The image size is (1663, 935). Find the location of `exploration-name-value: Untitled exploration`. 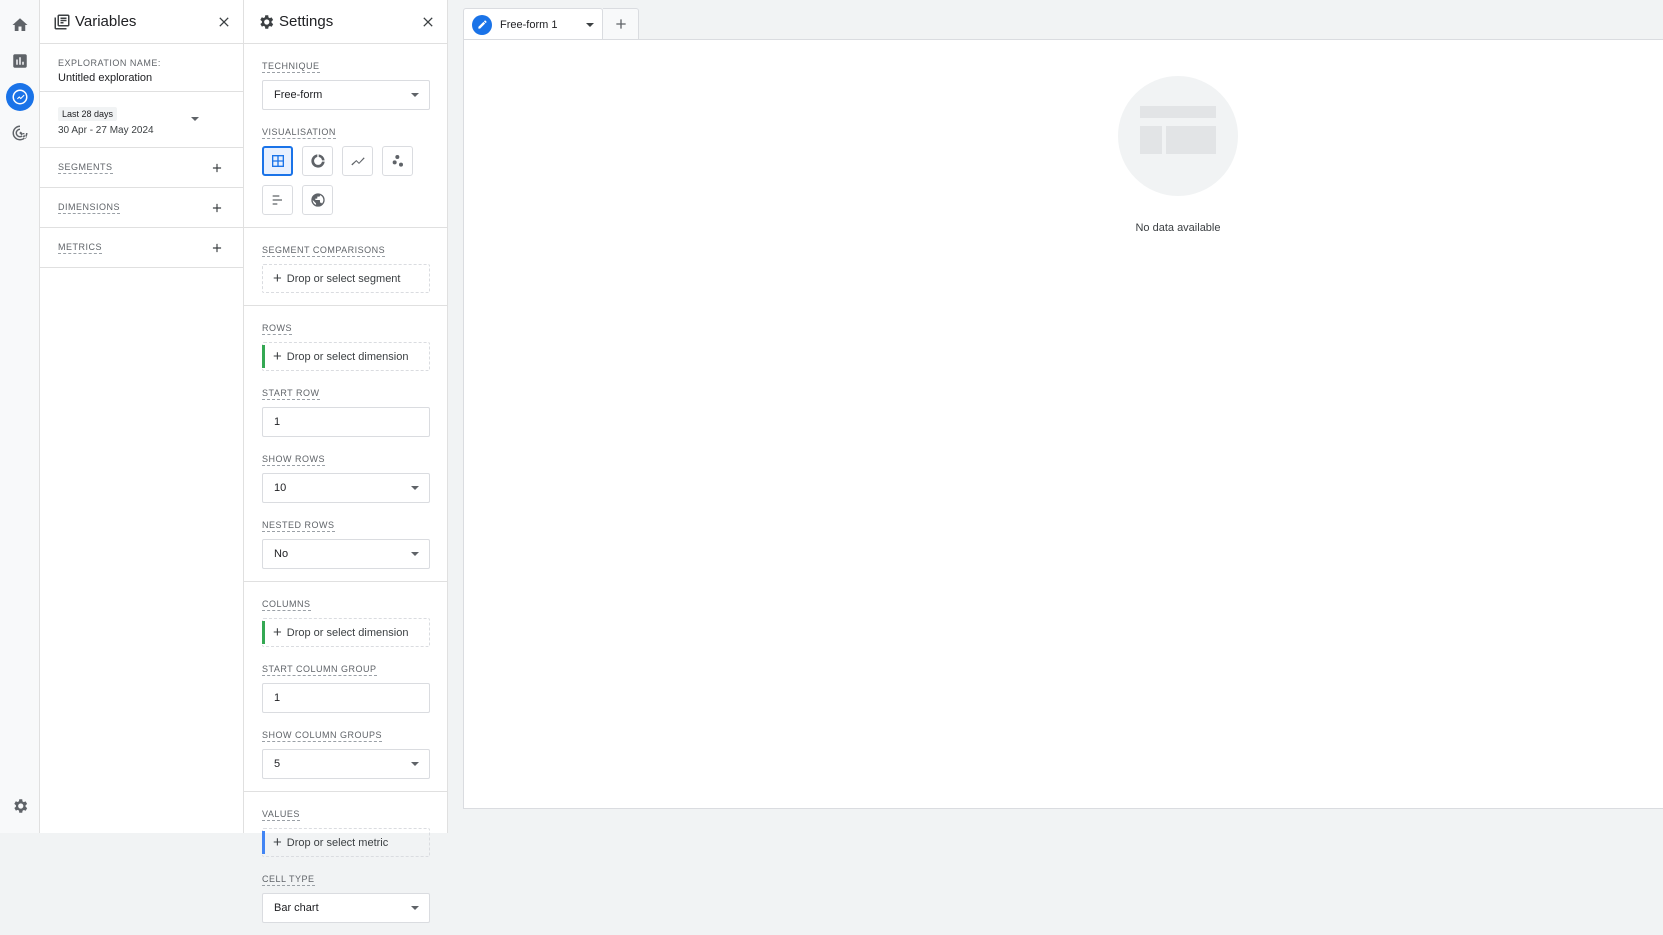

exploration-name-value: Untitled exploration is located at coordinates (141, 78).